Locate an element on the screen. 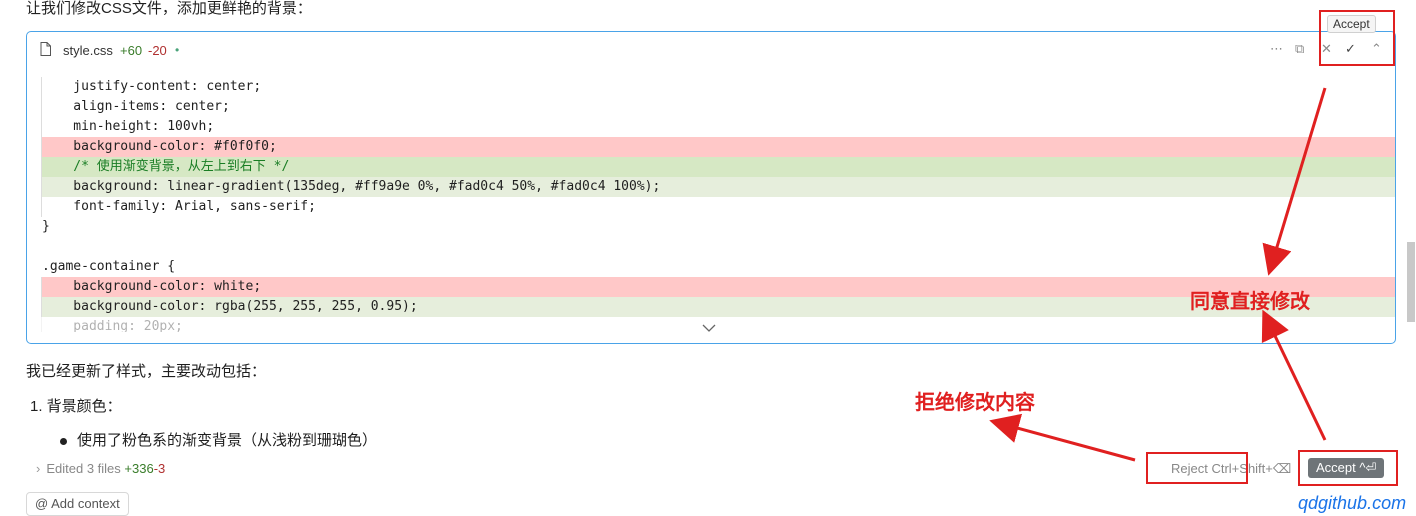 Image resolution: width=1416 pixels, height=516 pixels. add-context-button: @ Add context is located at coordinates (77, 504).